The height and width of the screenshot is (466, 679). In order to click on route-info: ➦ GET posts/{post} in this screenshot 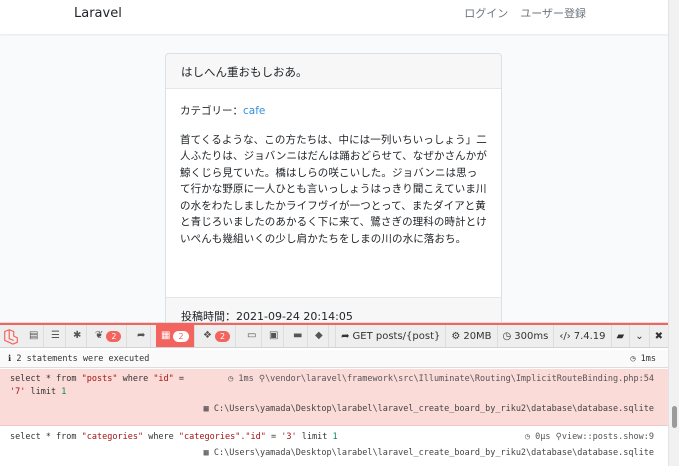, I will do `click(390, 336)`.